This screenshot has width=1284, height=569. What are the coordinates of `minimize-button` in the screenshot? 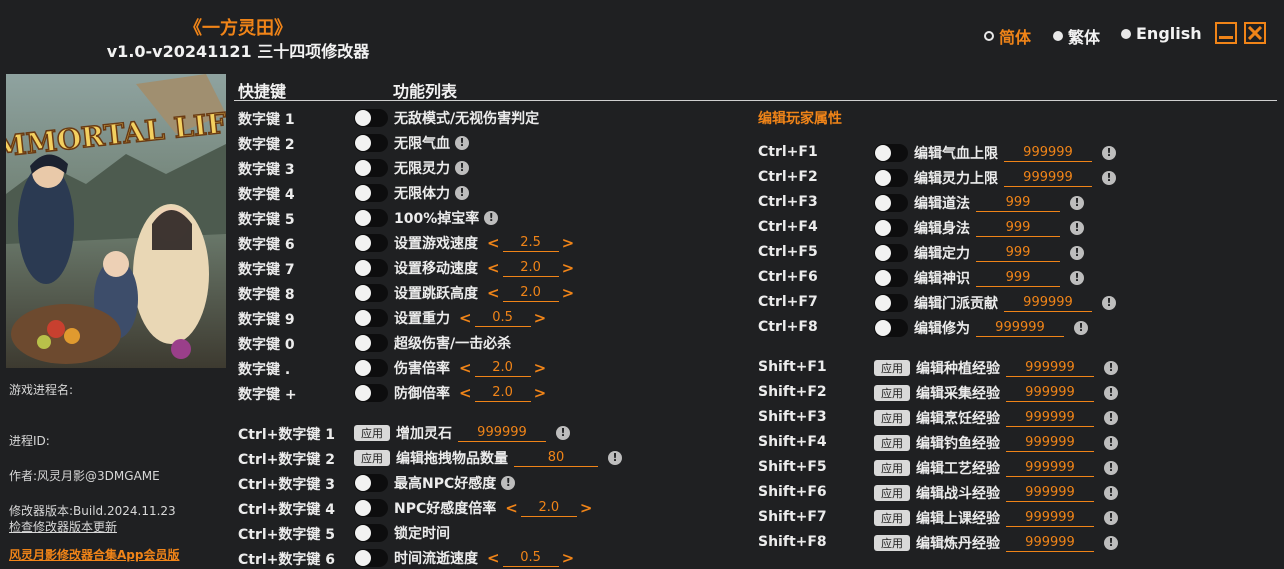 It's located at (1226, 33).